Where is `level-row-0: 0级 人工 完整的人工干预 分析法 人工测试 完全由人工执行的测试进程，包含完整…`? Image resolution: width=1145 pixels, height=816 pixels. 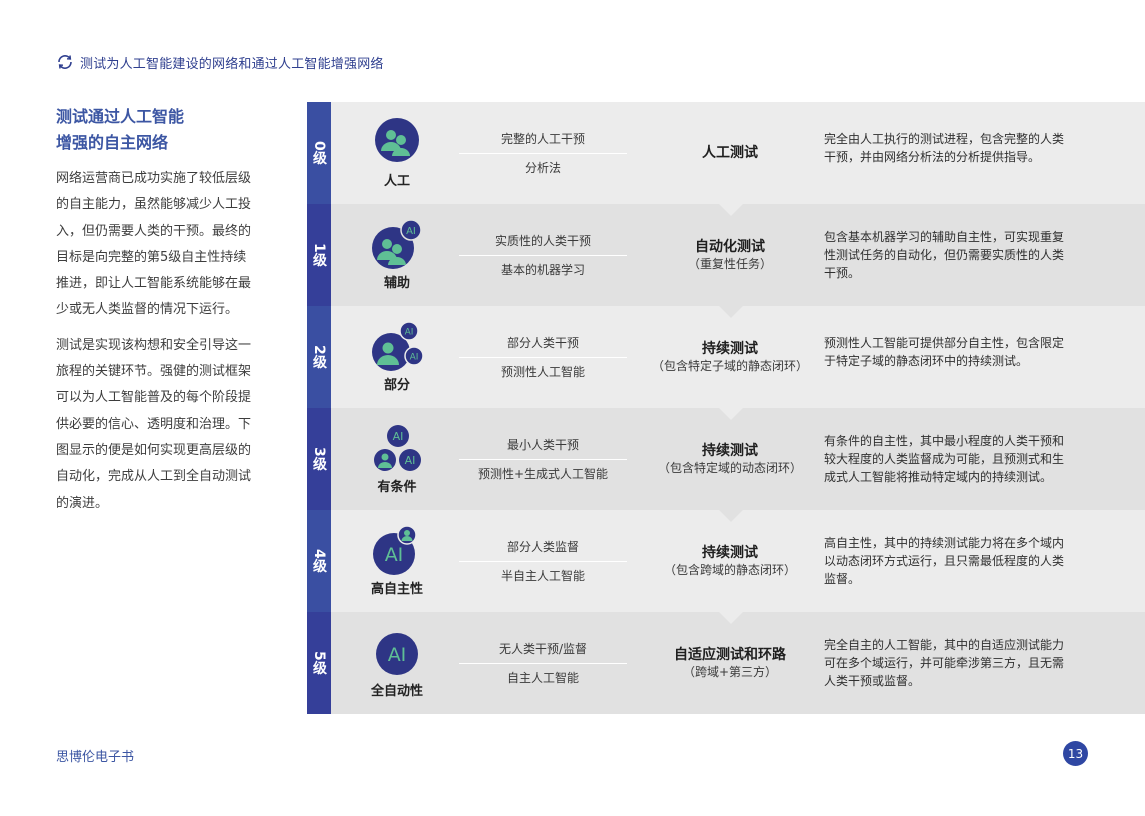 level-row-0: 0级 人工 完整的人工干预 分析法 人工测试 完全由人工执行的测试进程，包含完整… is located at coordinates (726, 153).